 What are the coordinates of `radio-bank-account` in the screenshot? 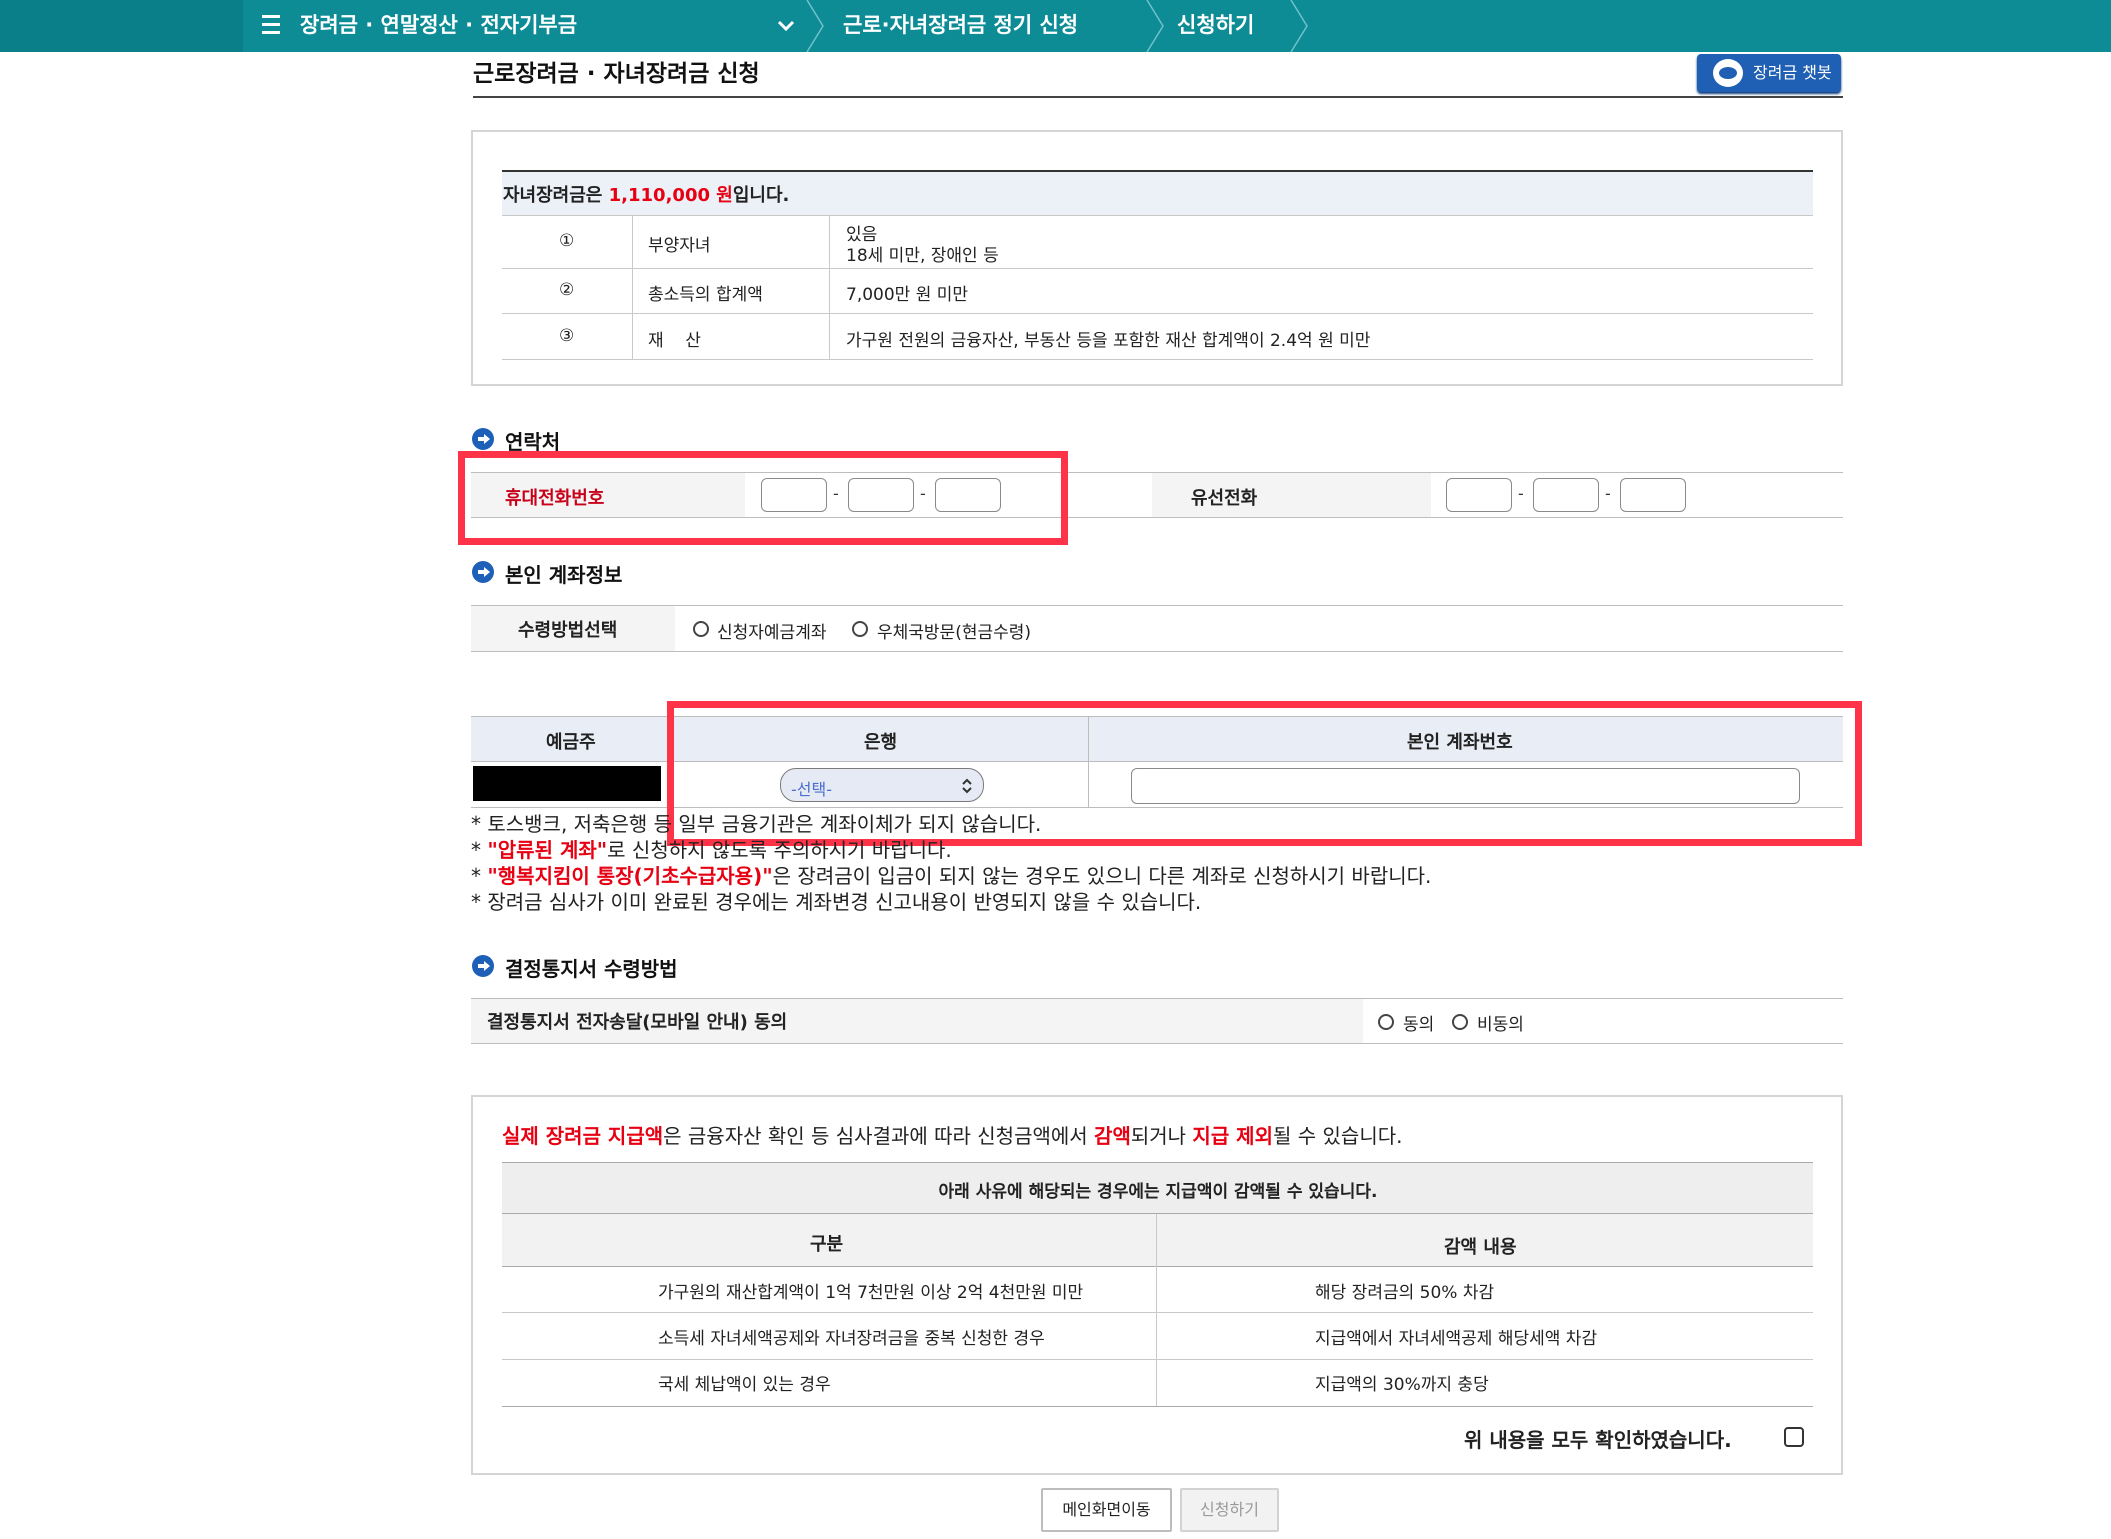 It's located at (701, 629).